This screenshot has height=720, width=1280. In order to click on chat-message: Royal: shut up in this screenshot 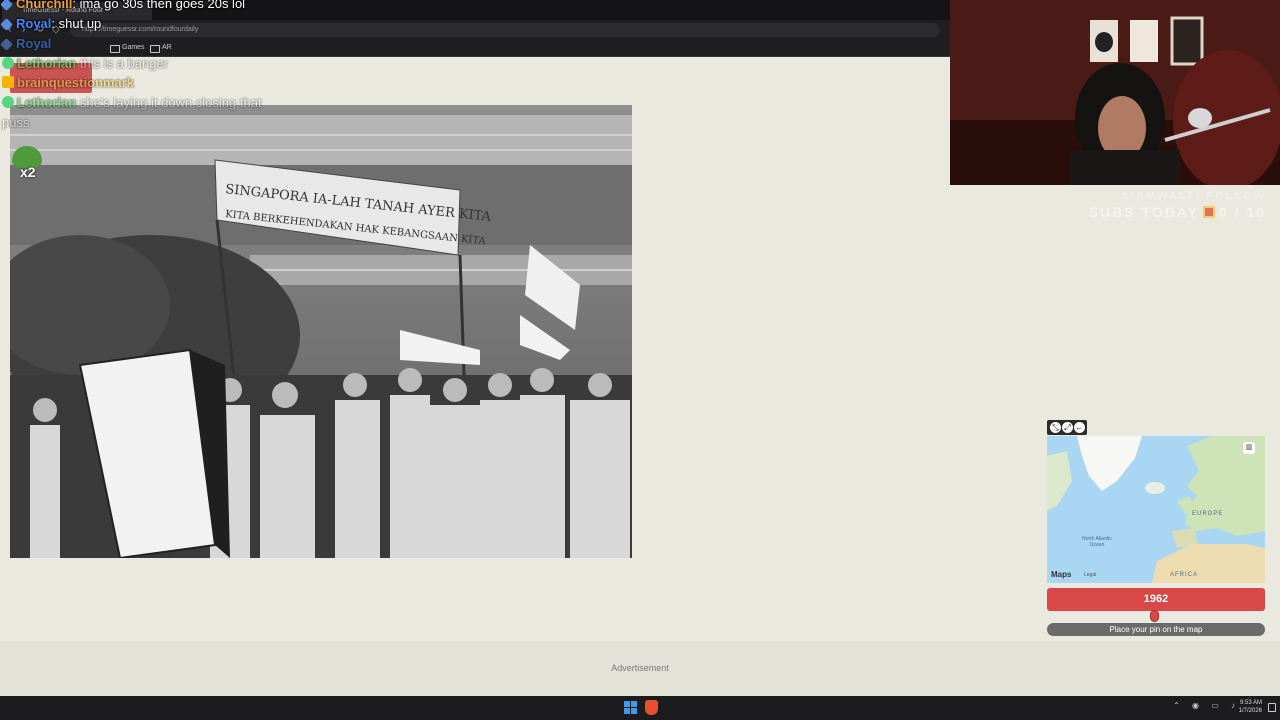, I will do `click(50, 23)`.